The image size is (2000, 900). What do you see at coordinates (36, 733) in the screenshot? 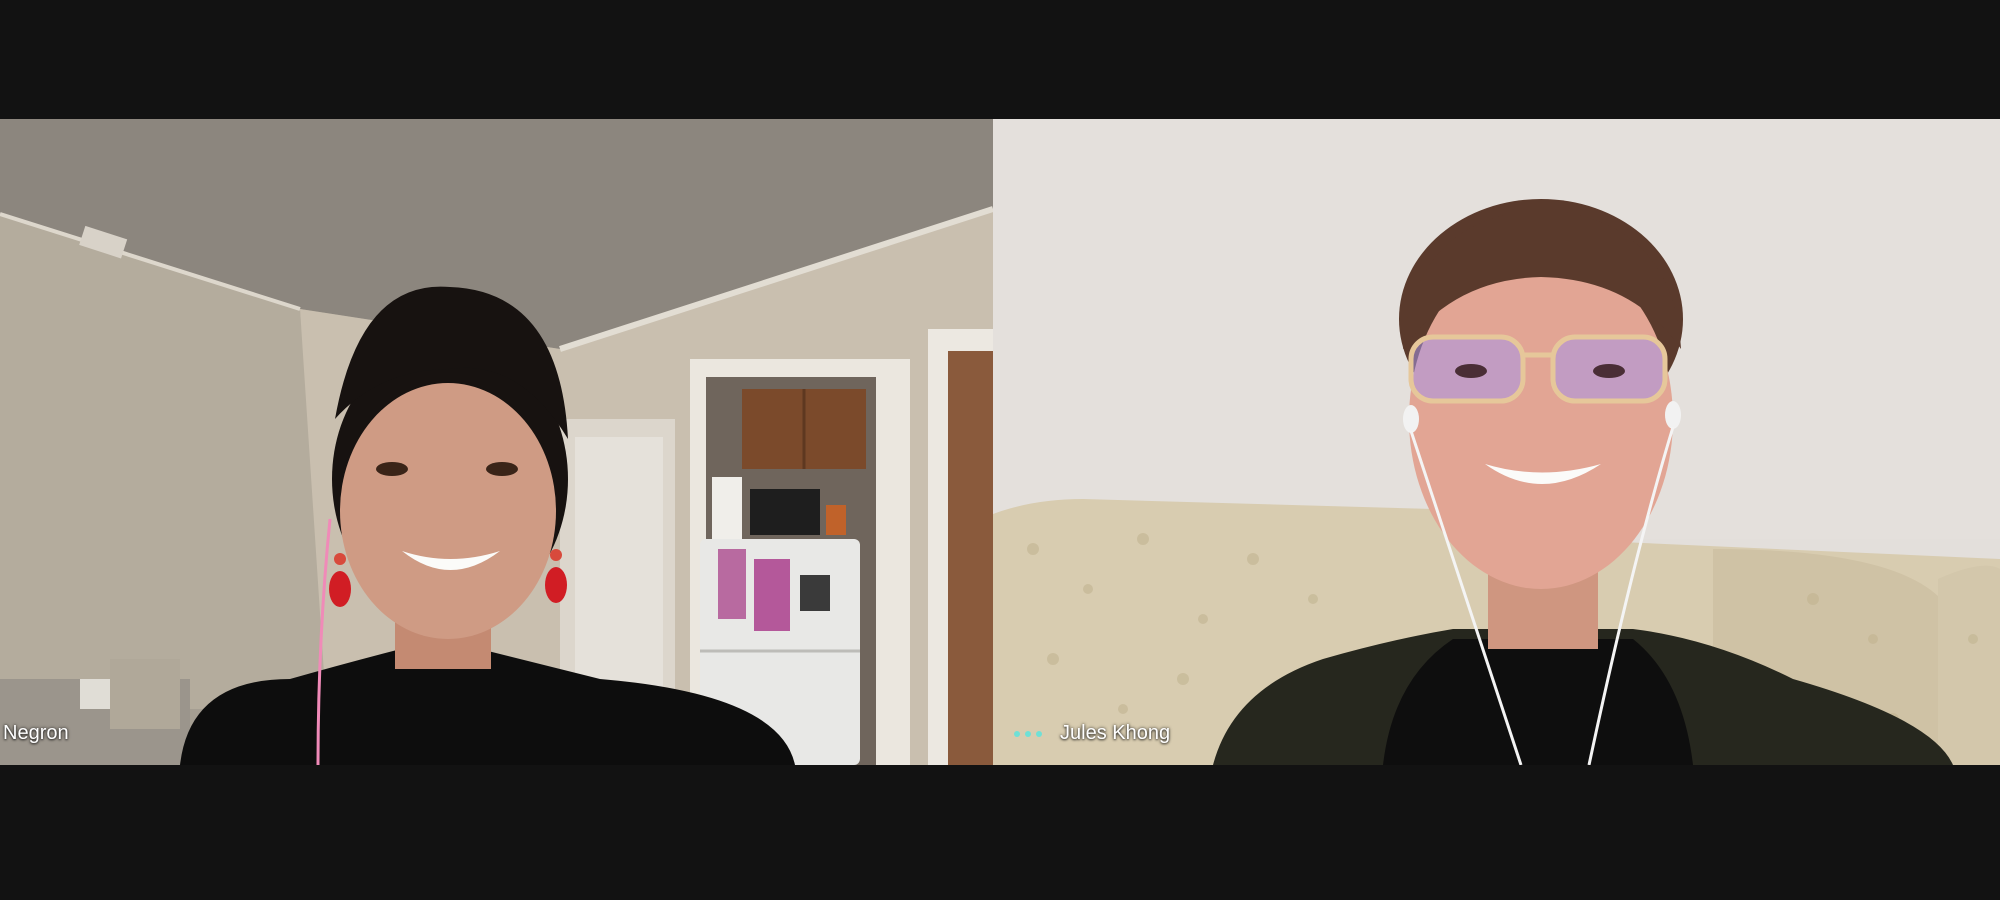
I see `participant-name-label: Negron` at bounding box center [36, 733].